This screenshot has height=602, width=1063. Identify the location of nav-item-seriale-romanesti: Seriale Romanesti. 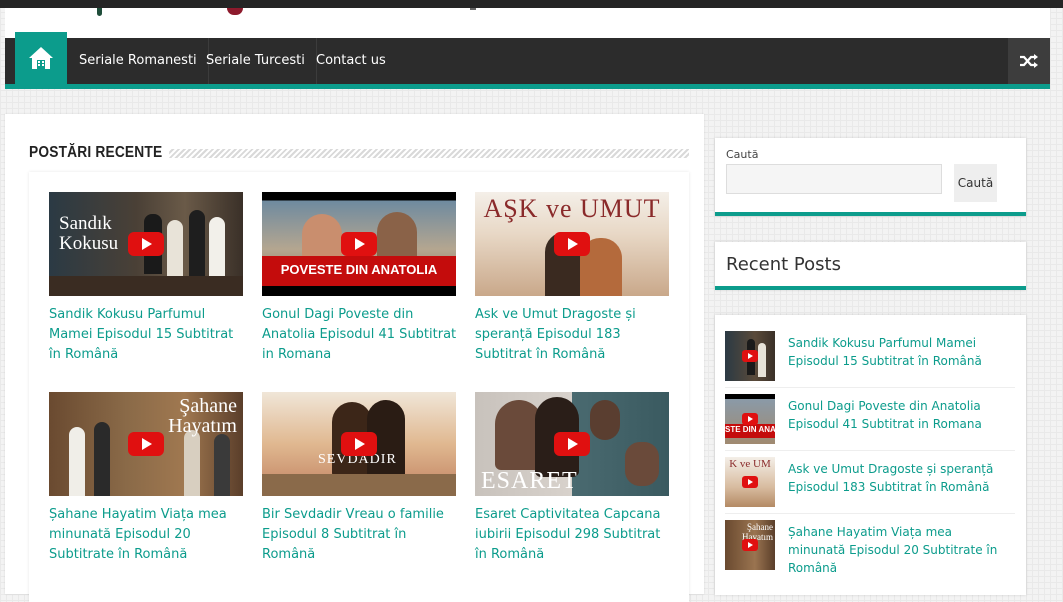
(138, 61).